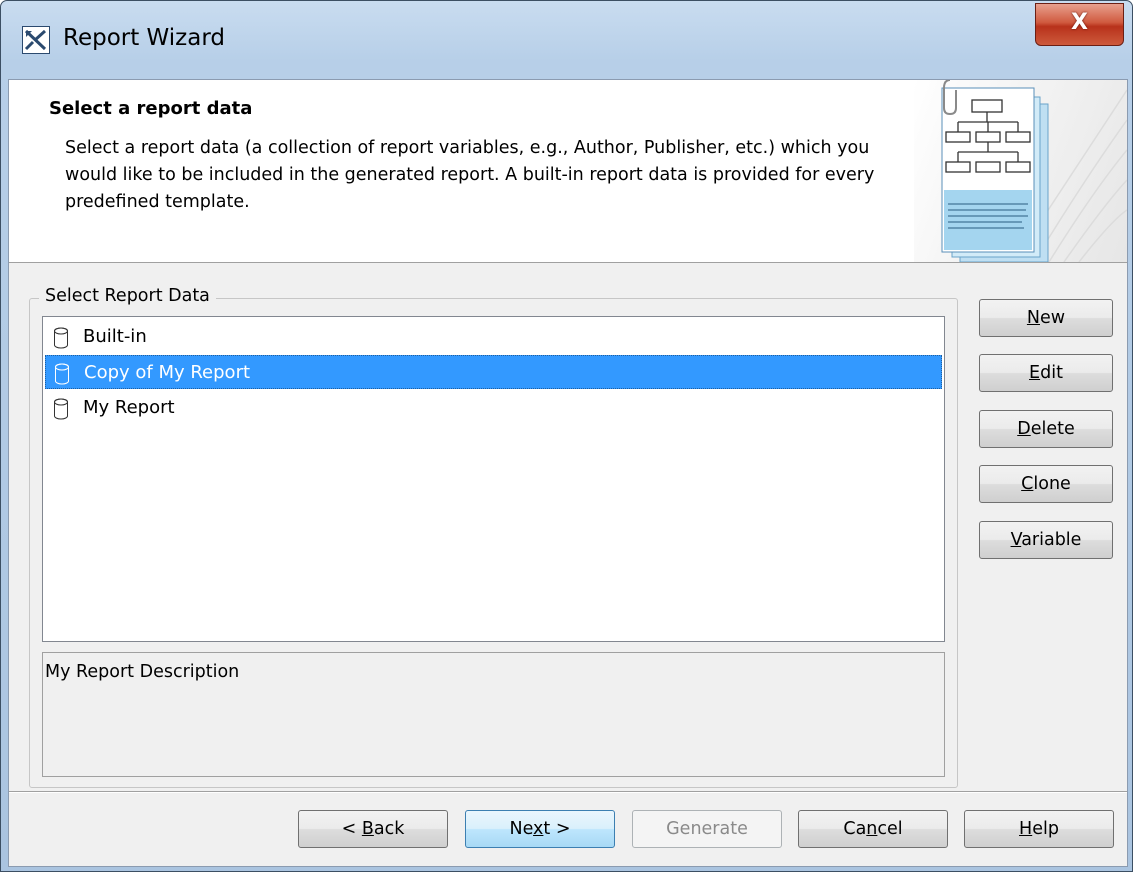  I want to click on mnemonic: x, so click(538, 829).